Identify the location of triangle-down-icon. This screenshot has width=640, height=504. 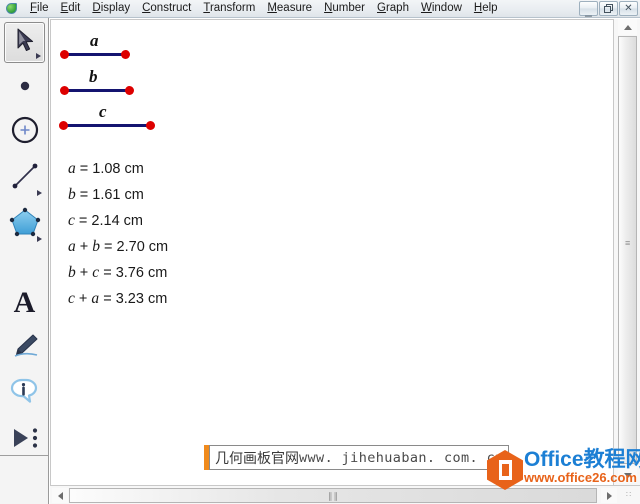
(627, 475).